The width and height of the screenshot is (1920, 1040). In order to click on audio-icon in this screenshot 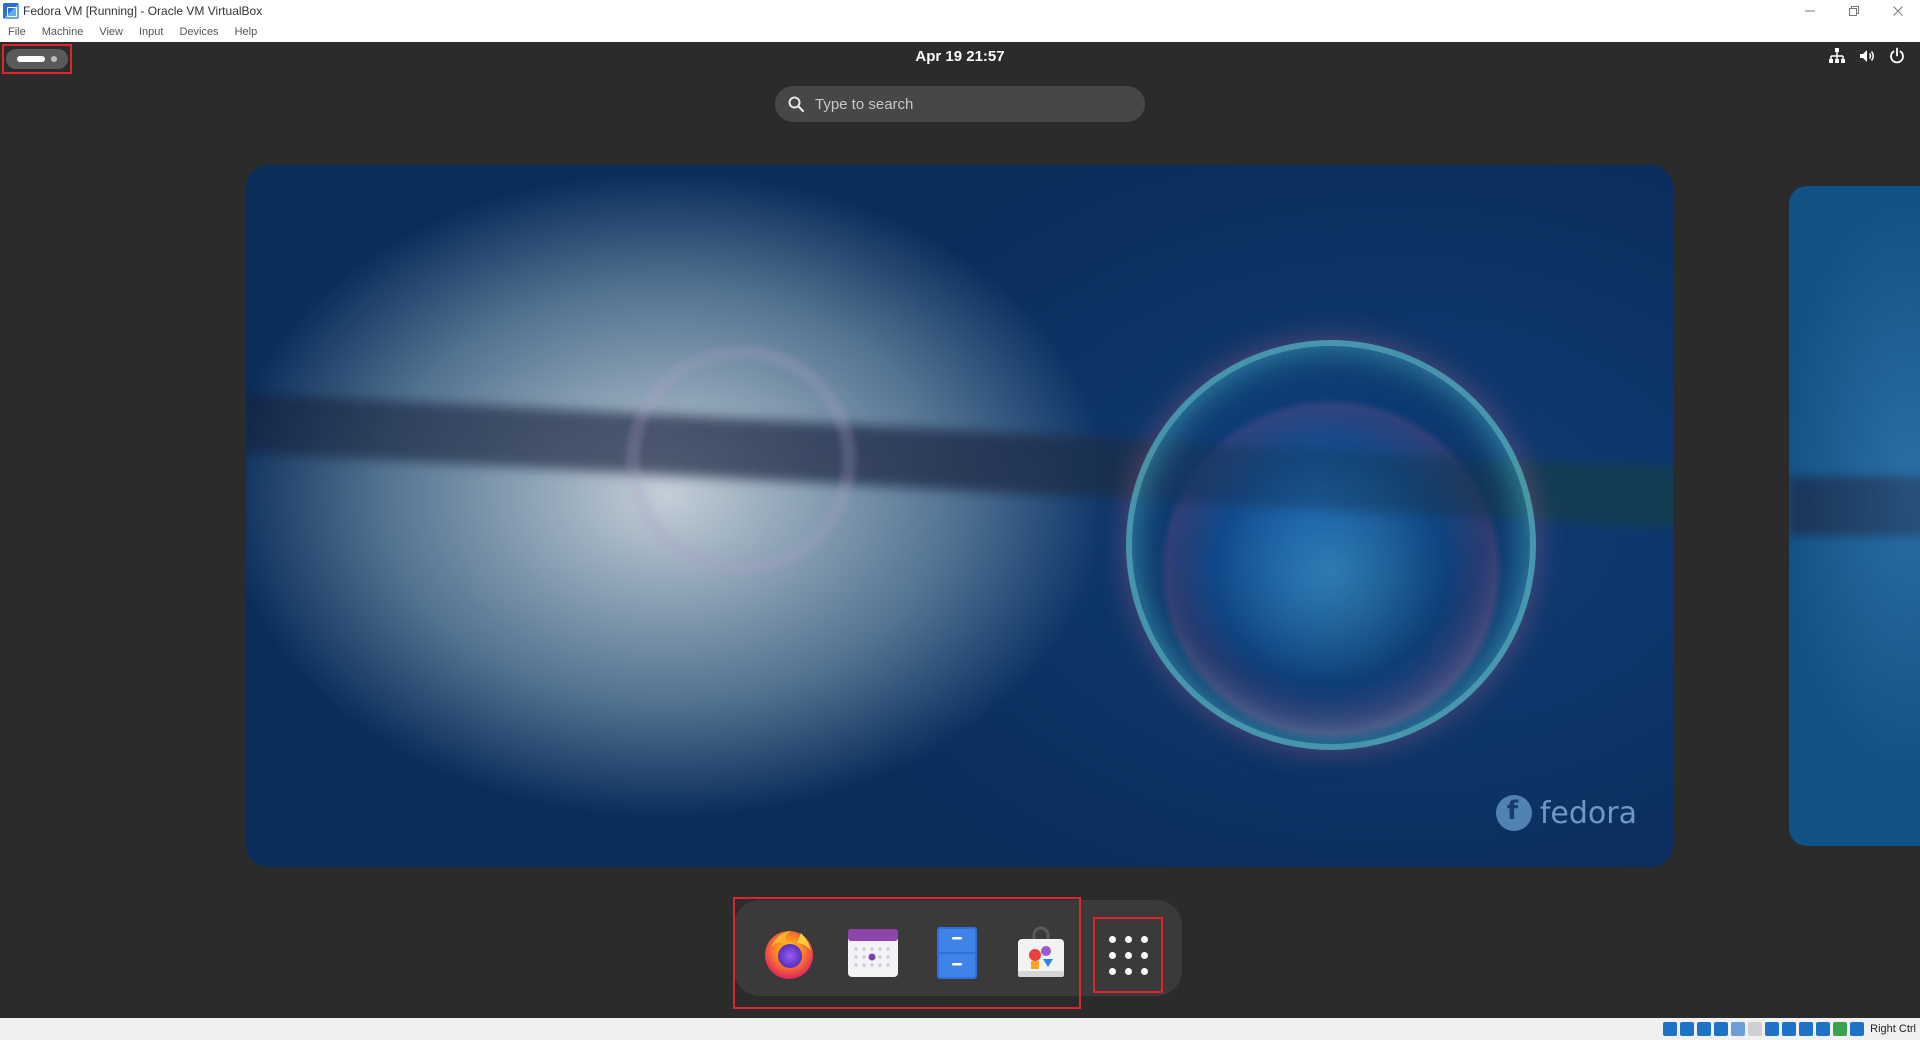, I will do `click(1704, 1029)`.